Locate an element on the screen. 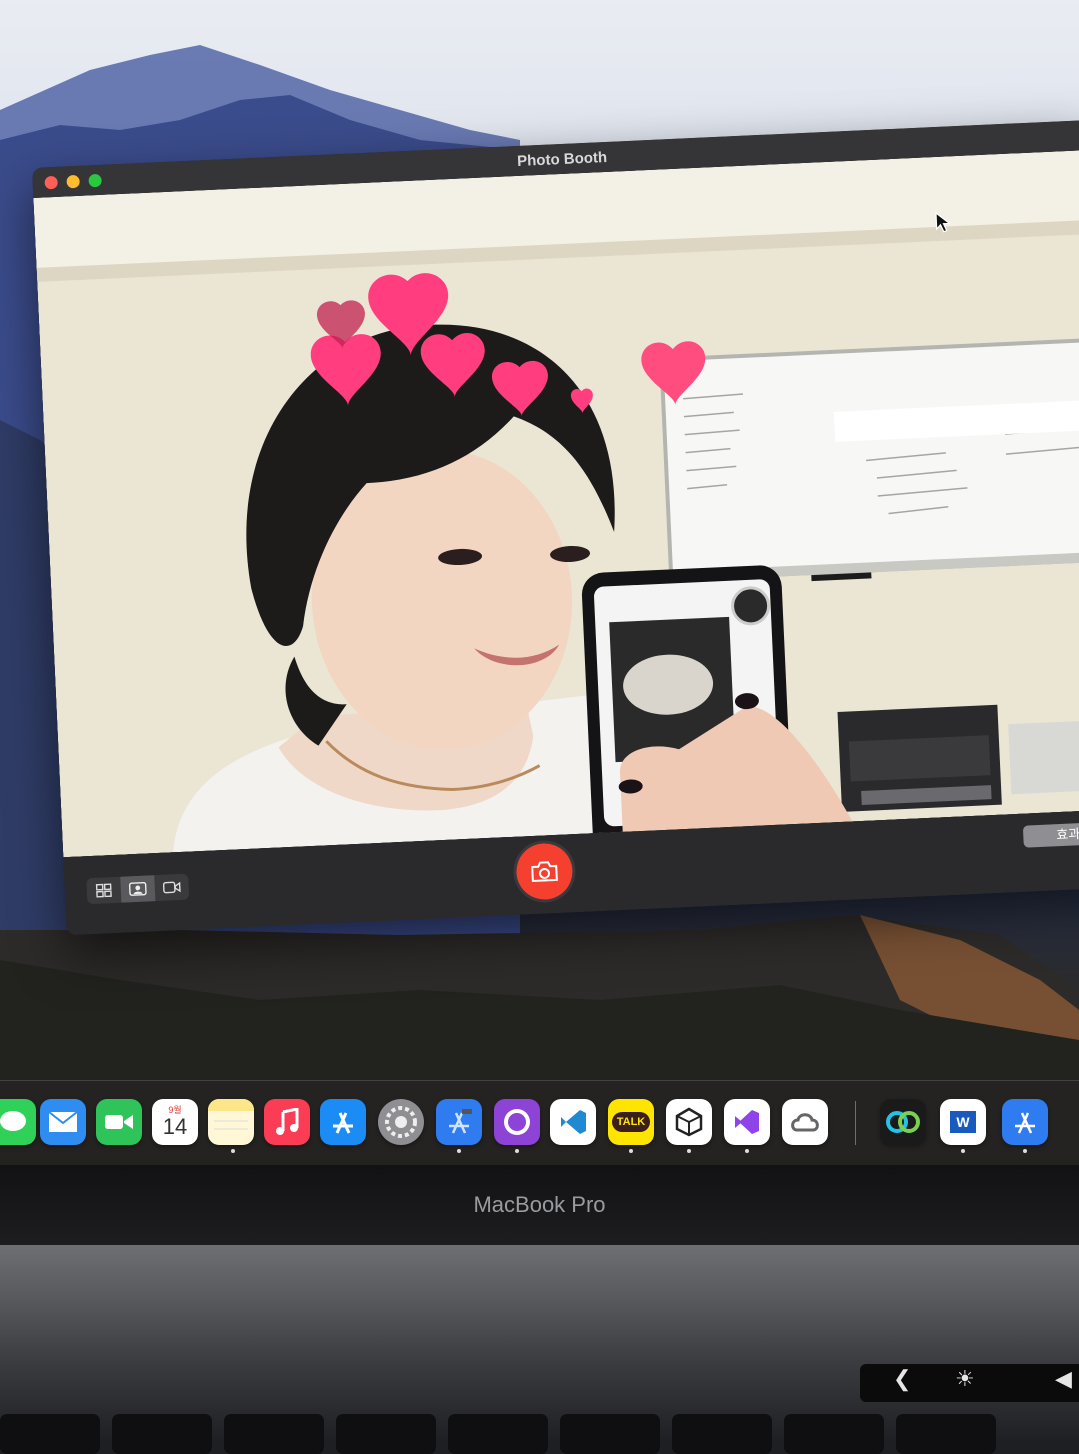  effects-button: 효과 is located at coordinates (1050, 834).